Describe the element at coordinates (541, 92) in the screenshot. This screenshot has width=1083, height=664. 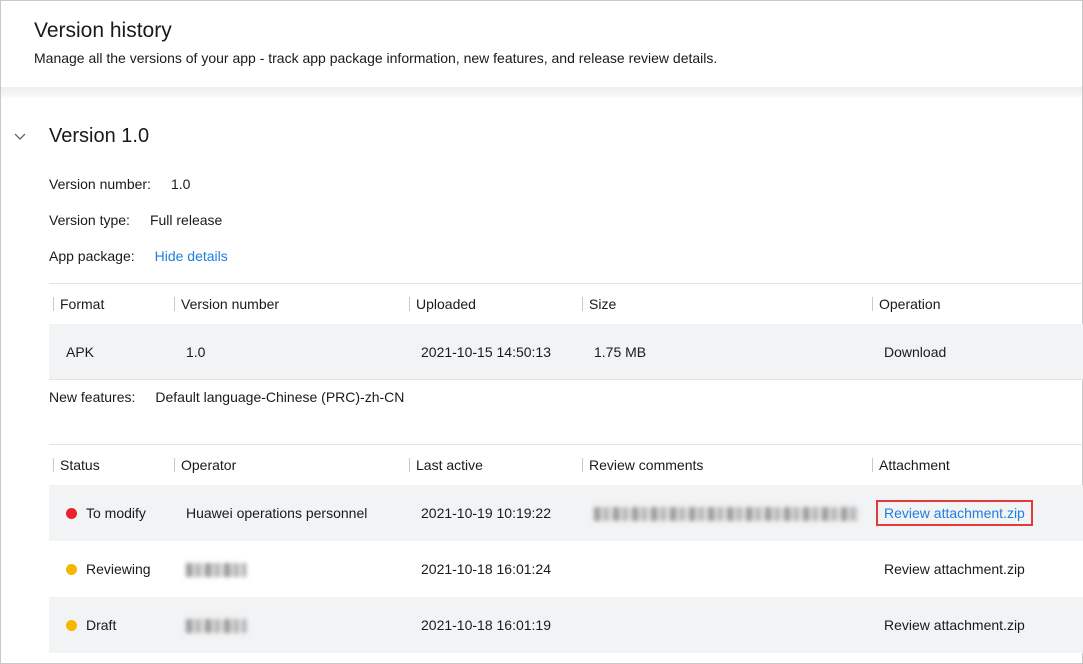
I see `section-divider` at that location.